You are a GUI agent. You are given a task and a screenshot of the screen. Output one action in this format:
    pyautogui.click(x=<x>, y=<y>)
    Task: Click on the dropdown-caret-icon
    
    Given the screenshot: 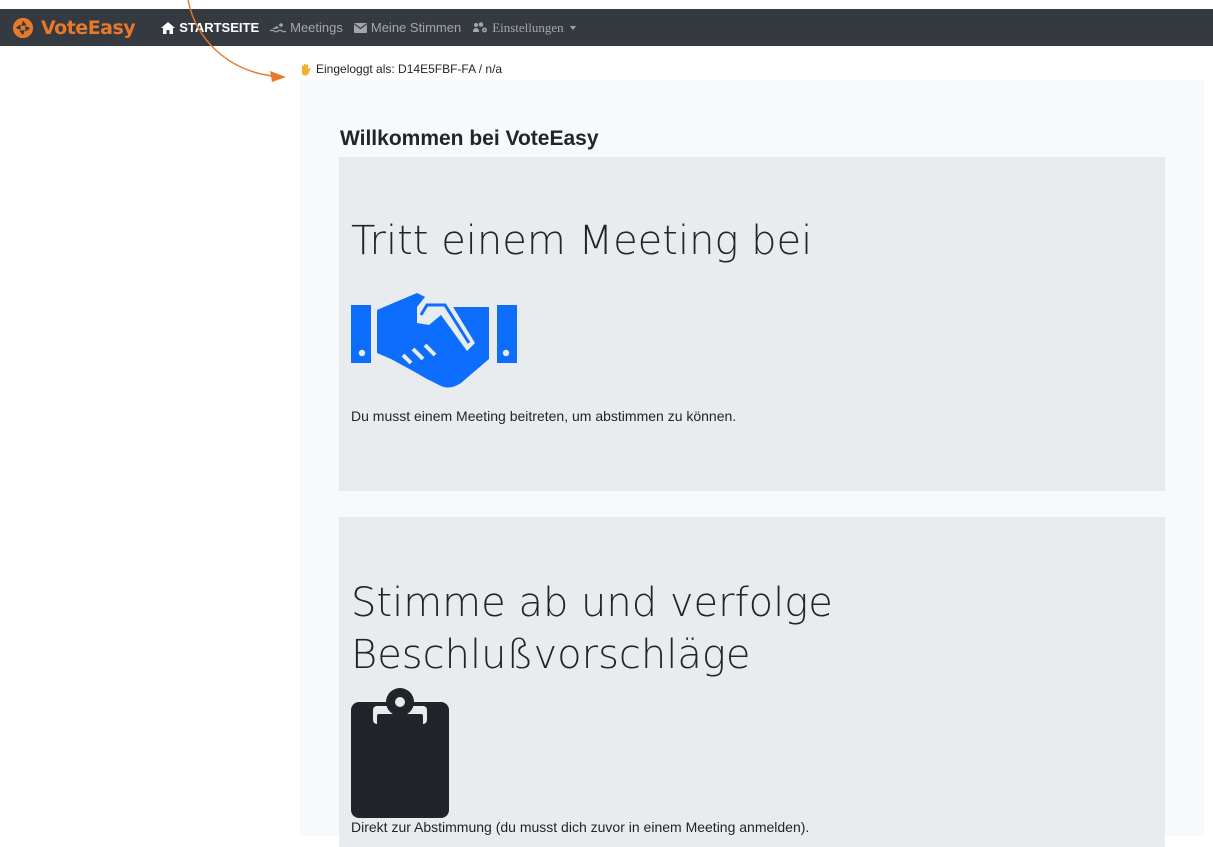 What is the action you would take?
    pyautogui.click(x=572, y=27)
    